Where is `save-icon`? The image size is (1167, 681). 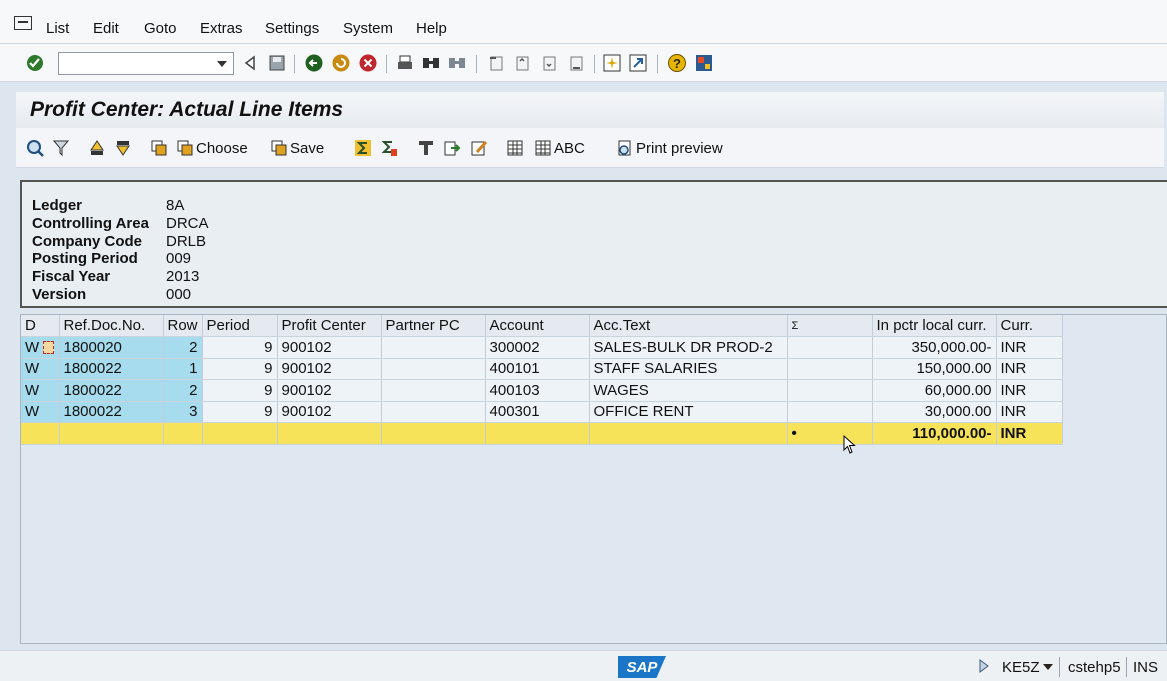 save-icon is located at coordinates (277, 63).